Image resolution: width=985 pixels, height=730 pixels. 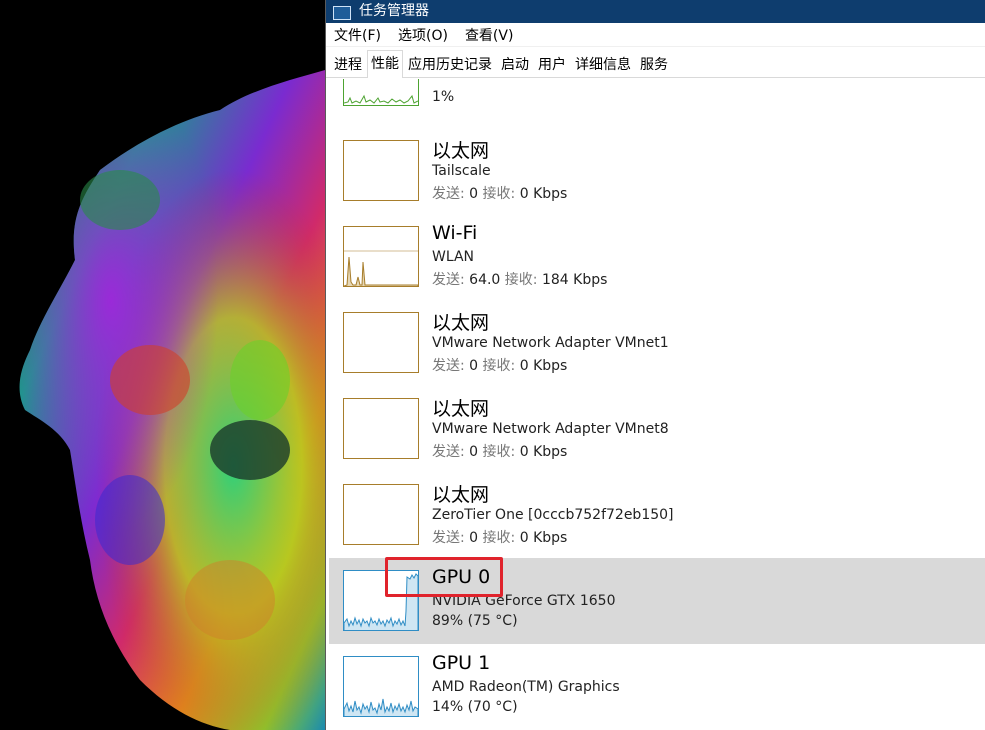 I want to click on adapter-name: WLAN, so click(x=453, y=257).